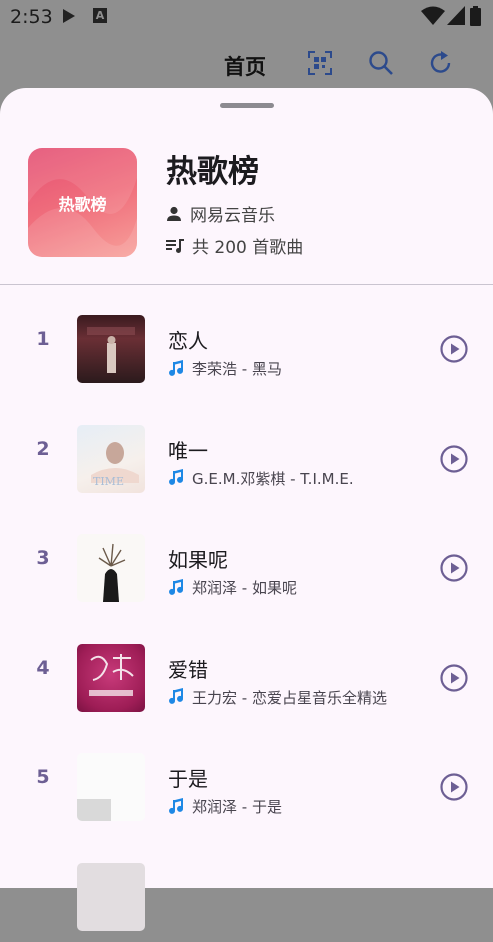 Image resolution: width=493 pixels, height=942 pixels. What do you see at coordinates (246, 887) in the screenshot?
I see `song-row` at bounding box center [246, 887].